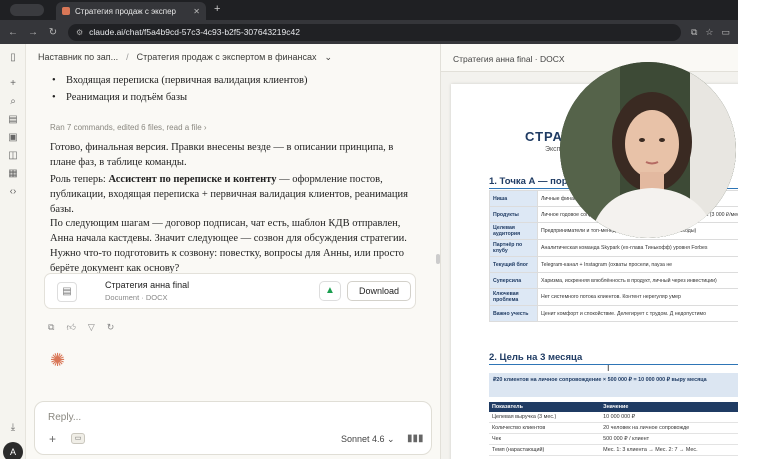  I want to click on browser-tools: ⧉ ☆ ▭, so click(710, 32).